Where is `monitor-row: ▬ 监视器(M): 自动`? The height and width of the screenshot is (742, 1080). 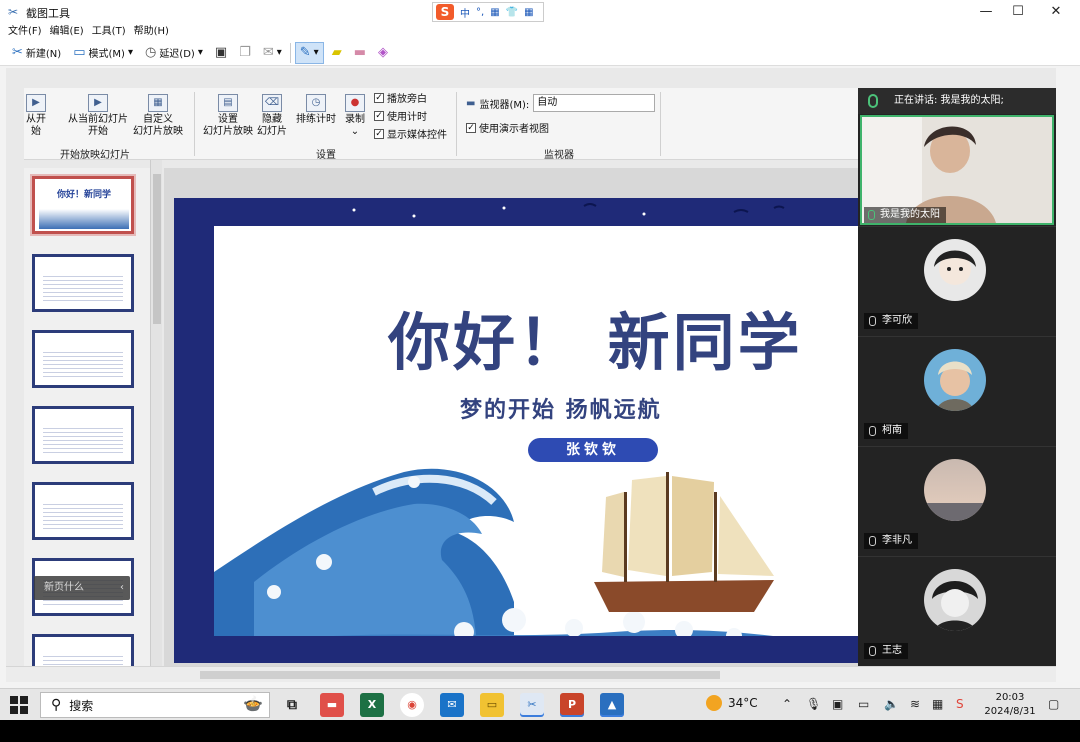
monitor-row: ▬ 监视器(M): 自动 is located at coordinates (561, 103).